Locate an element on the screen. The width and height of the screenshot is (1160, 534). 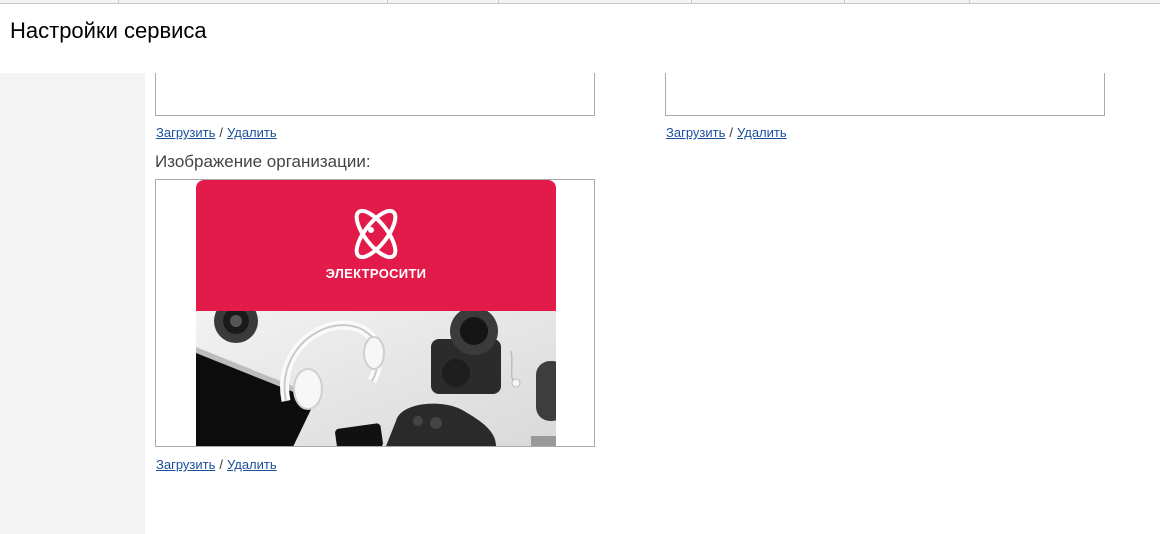
image-actions-right: Загрузить / Удалить is located at coordinates (726, 132).